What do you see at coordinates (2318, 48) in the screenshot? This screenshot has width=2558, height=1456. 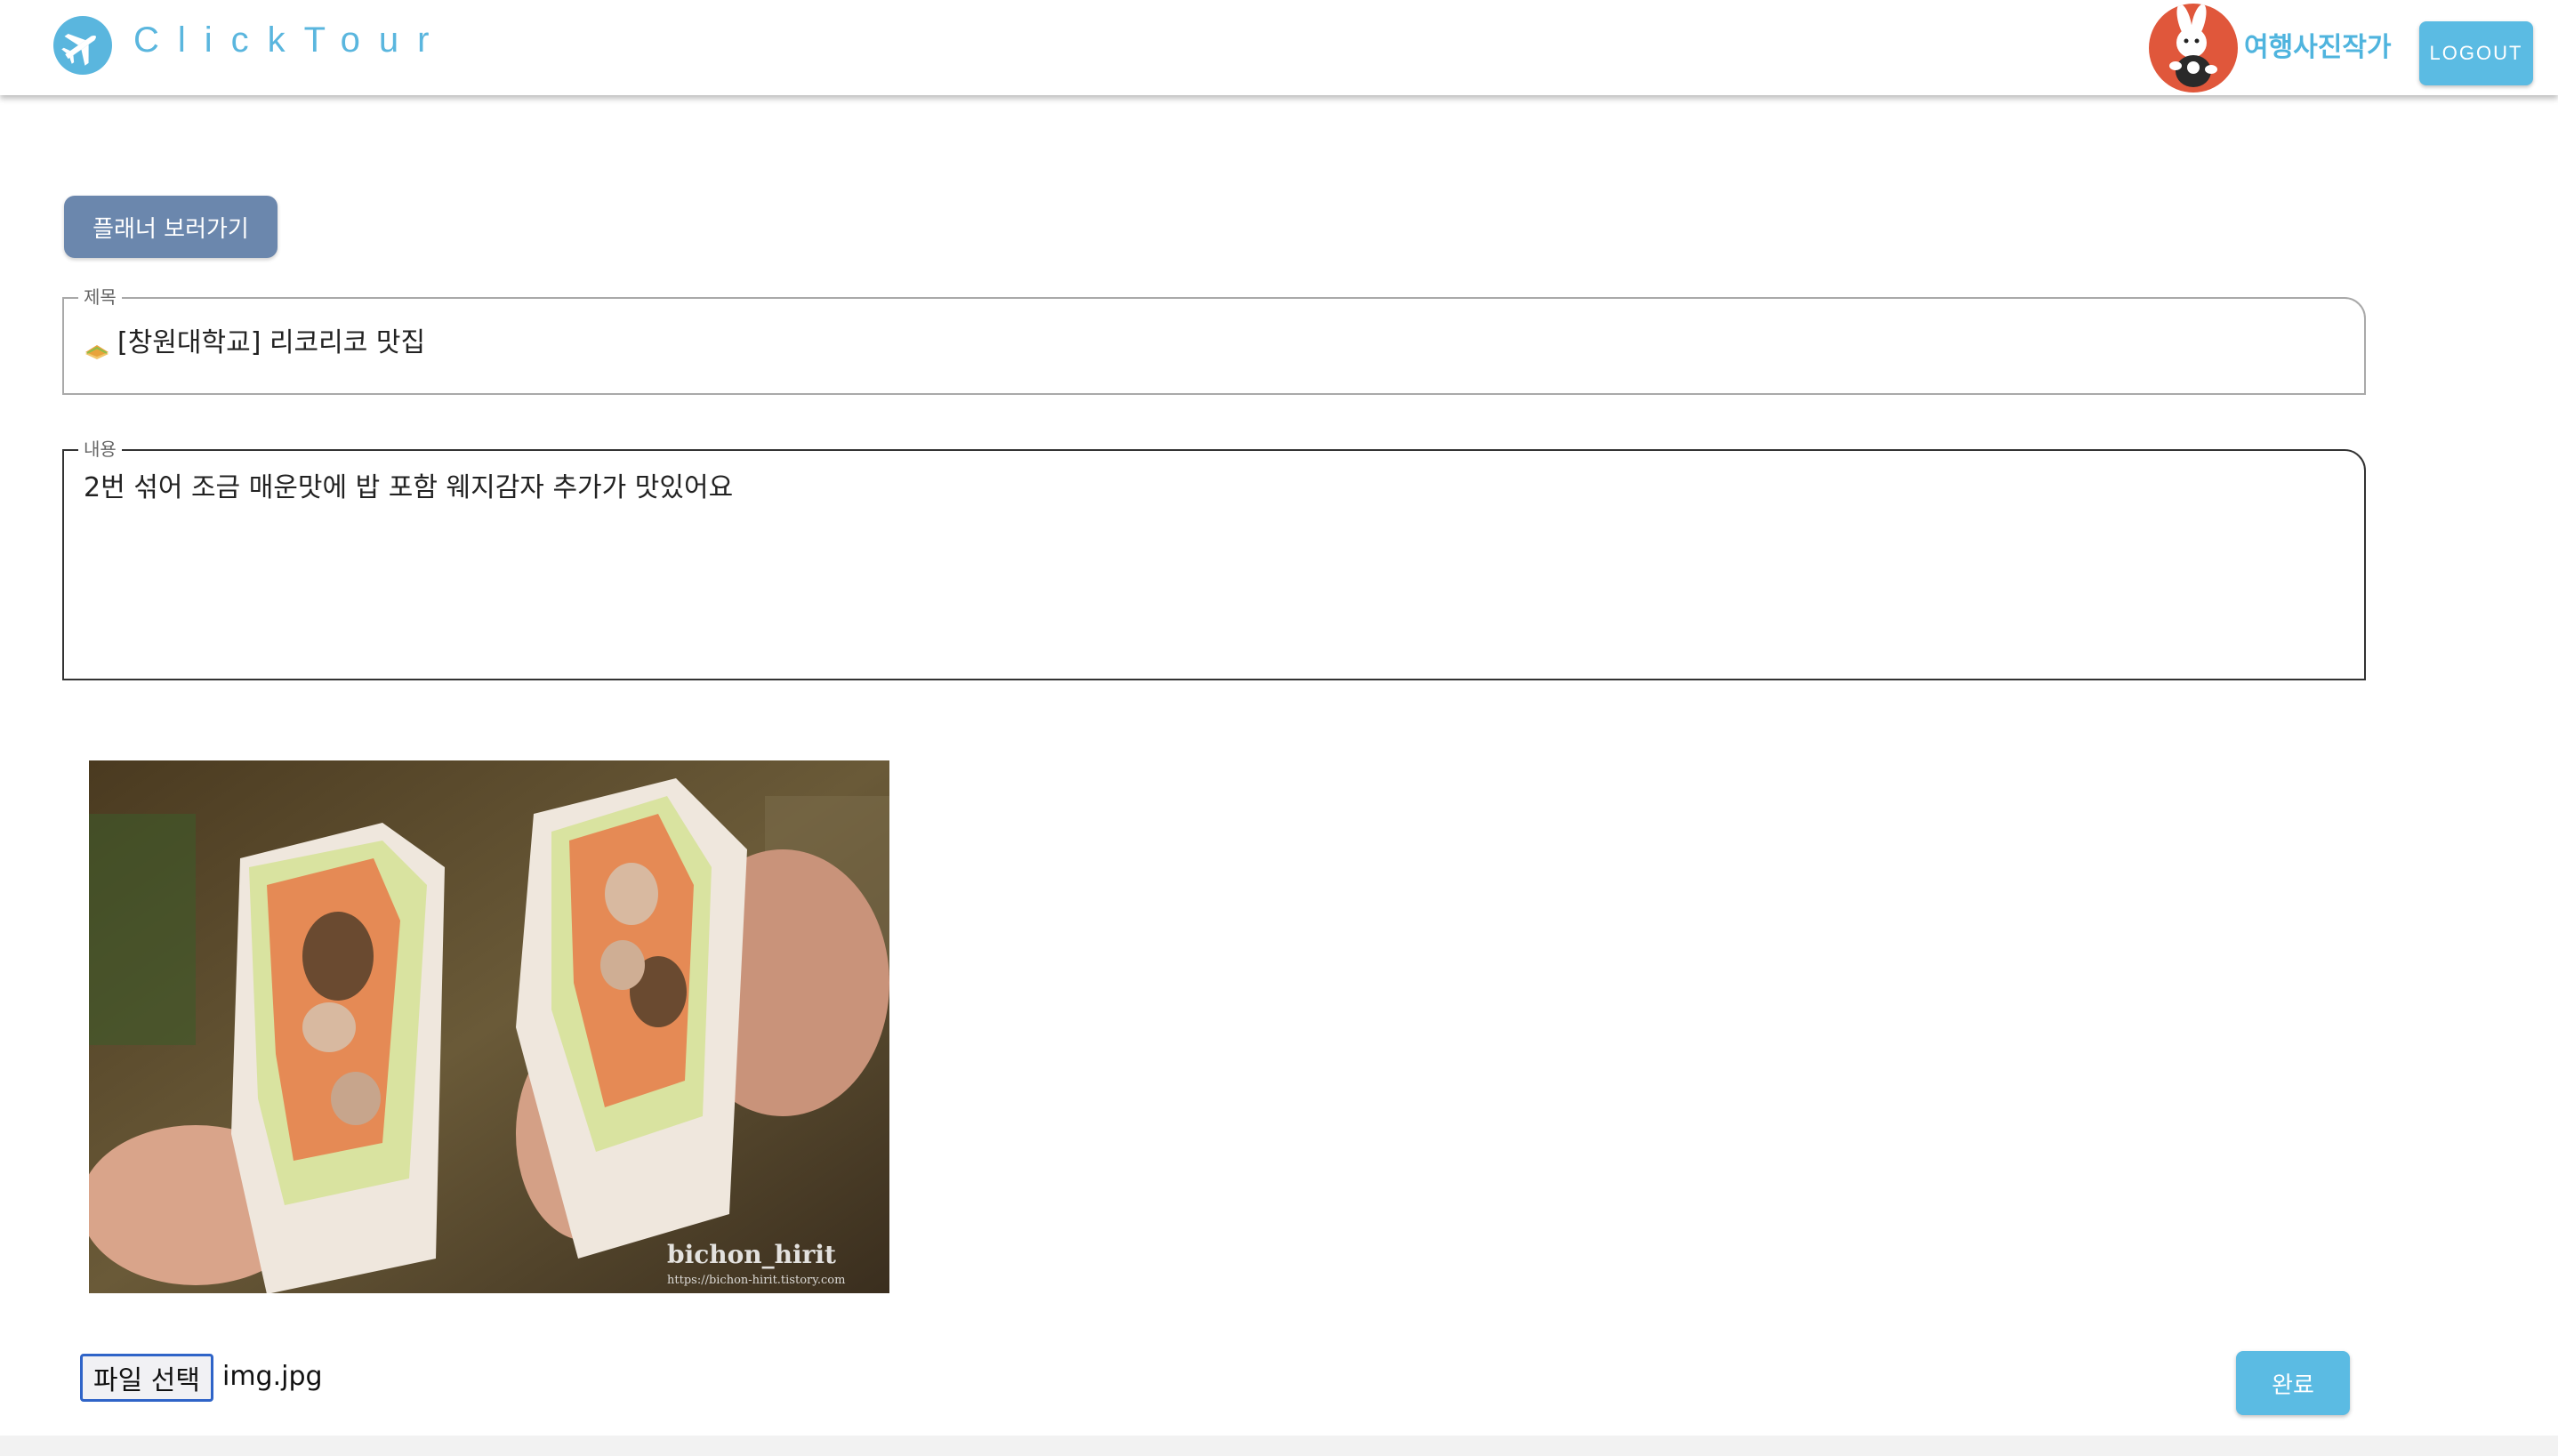 I see `user-name: 여행사진작가` at bounding box center [2318, 48].